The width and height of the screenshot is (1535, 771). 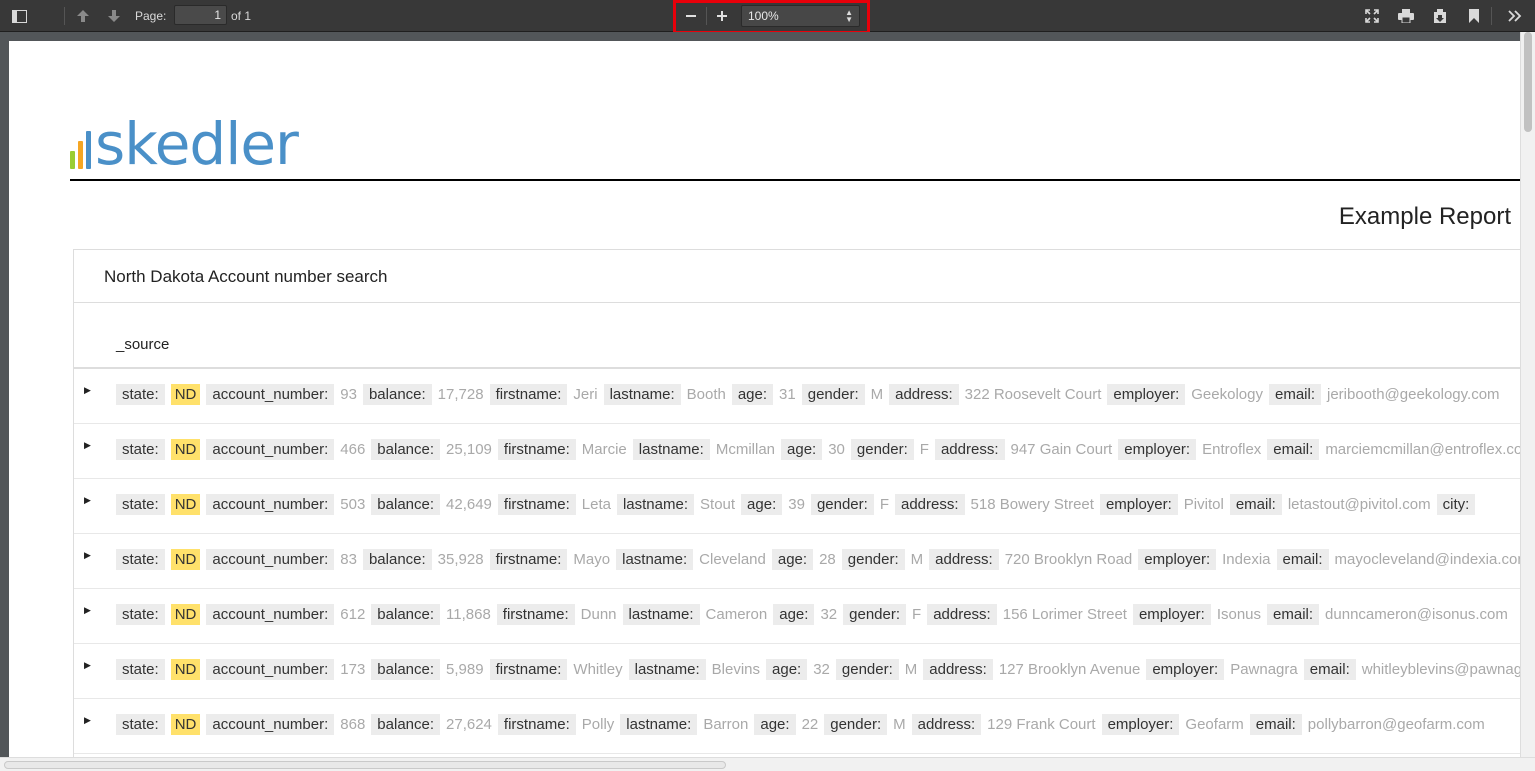 I want to click on skedler-logo: skedler, so click(x=184, y=140).